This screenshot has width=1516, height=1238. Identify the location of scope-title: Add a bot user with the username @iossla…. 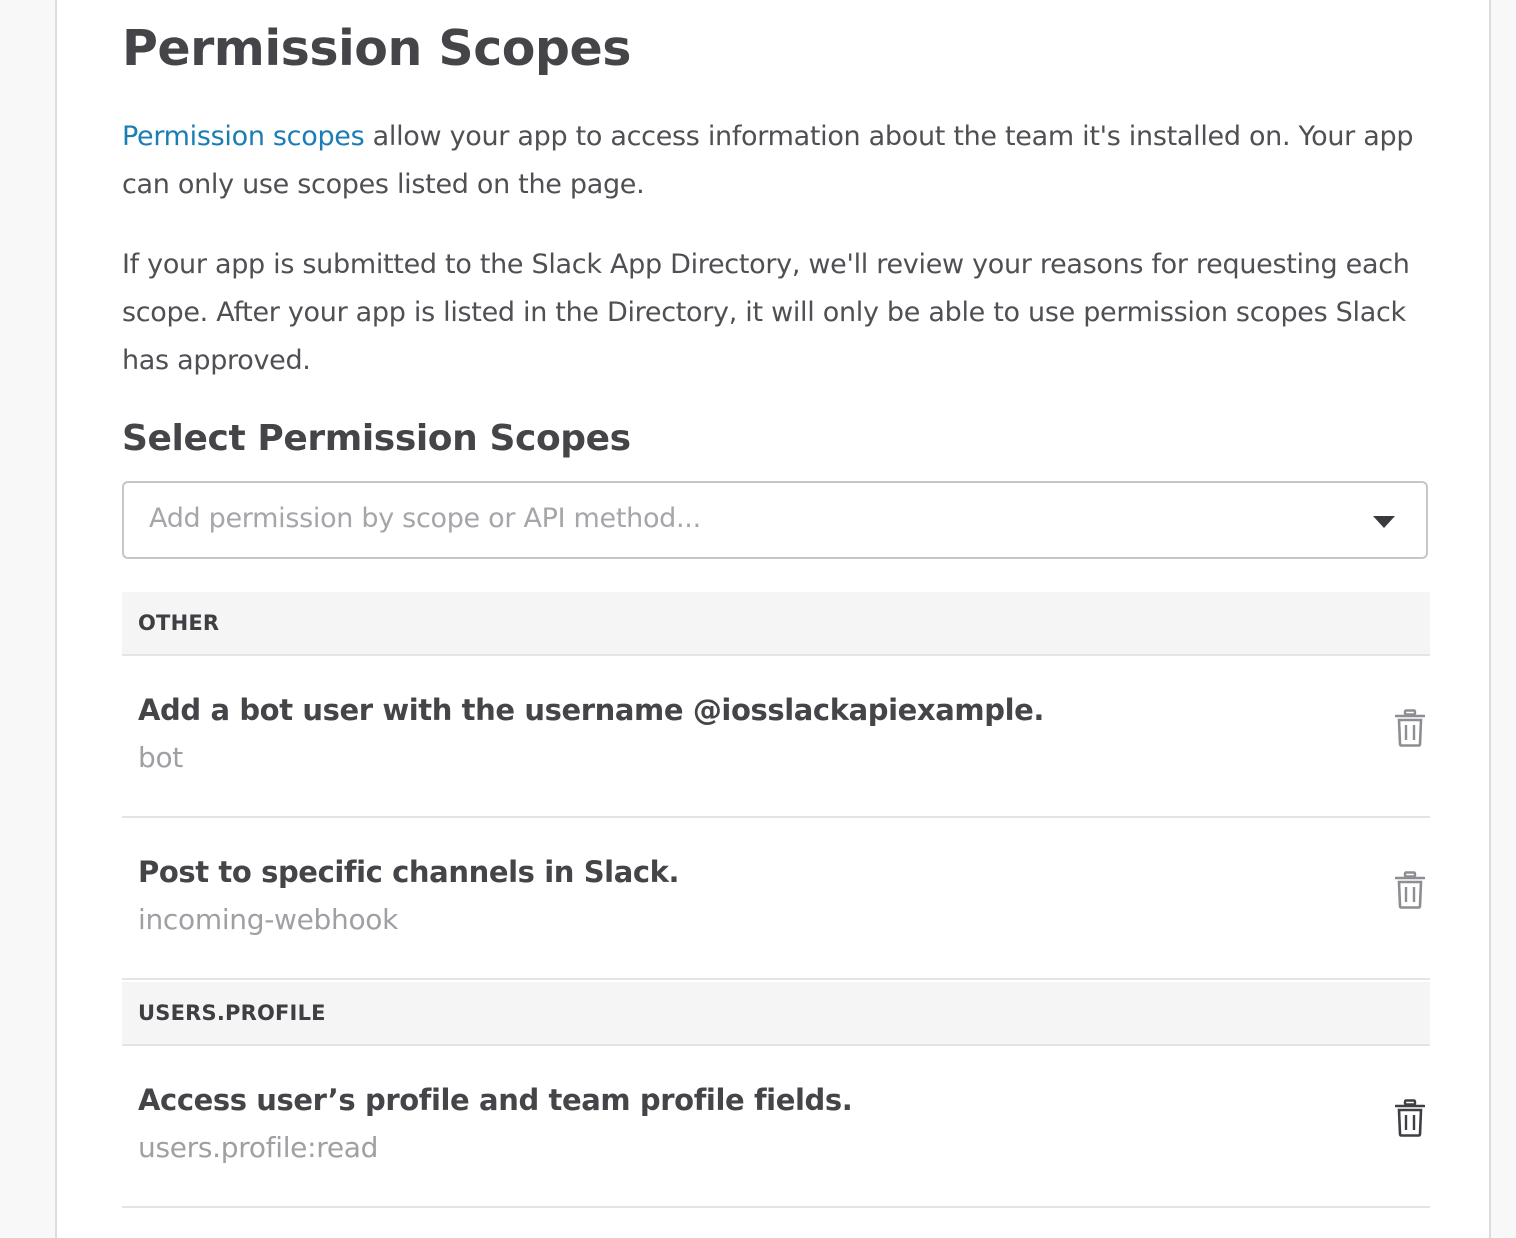
(591, 710).